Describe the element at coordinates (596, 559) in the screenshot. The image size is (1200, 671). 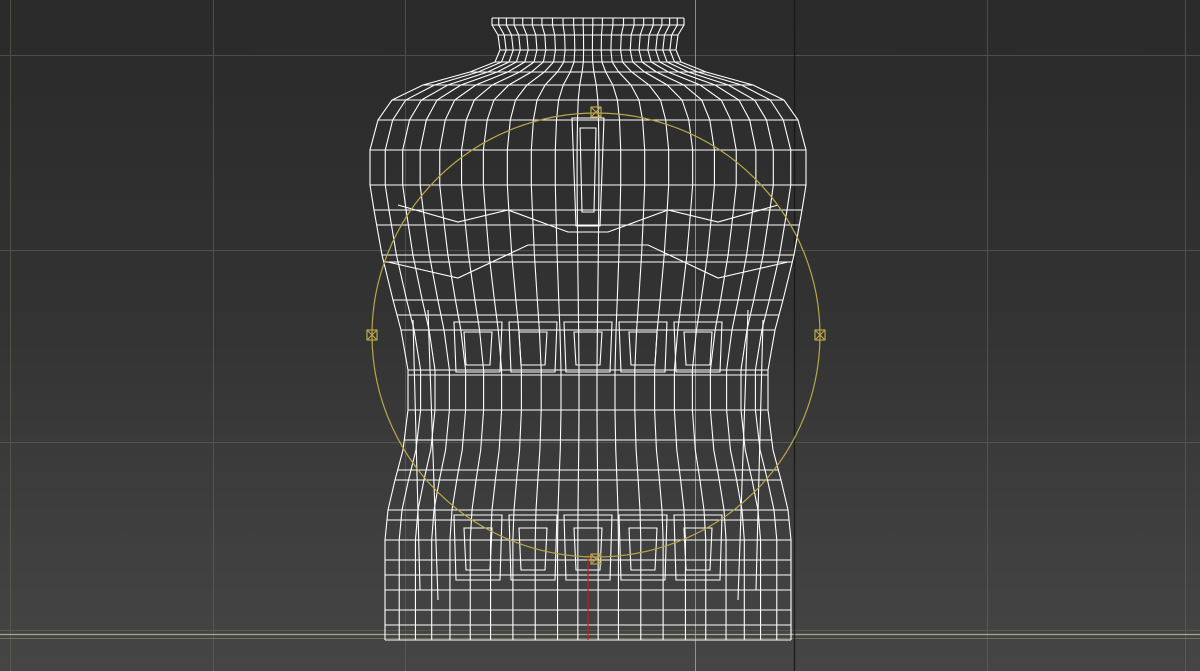
I see `gizmo-handle-bottom` at that location.